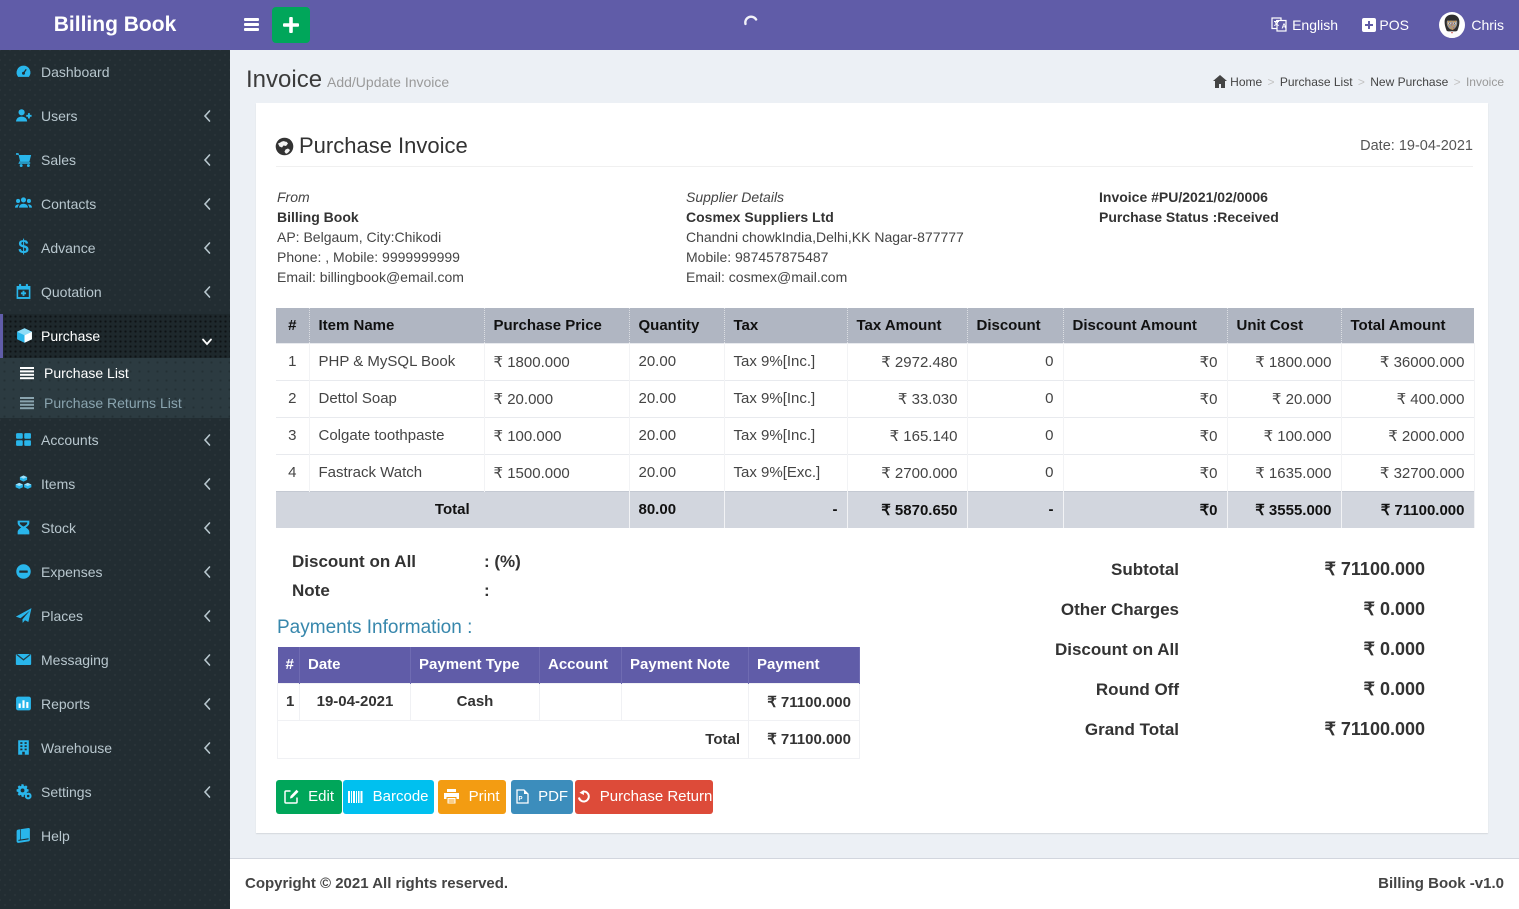 The image size is (1519, 909). I want to click on svg-text: P, so click(520, 800).